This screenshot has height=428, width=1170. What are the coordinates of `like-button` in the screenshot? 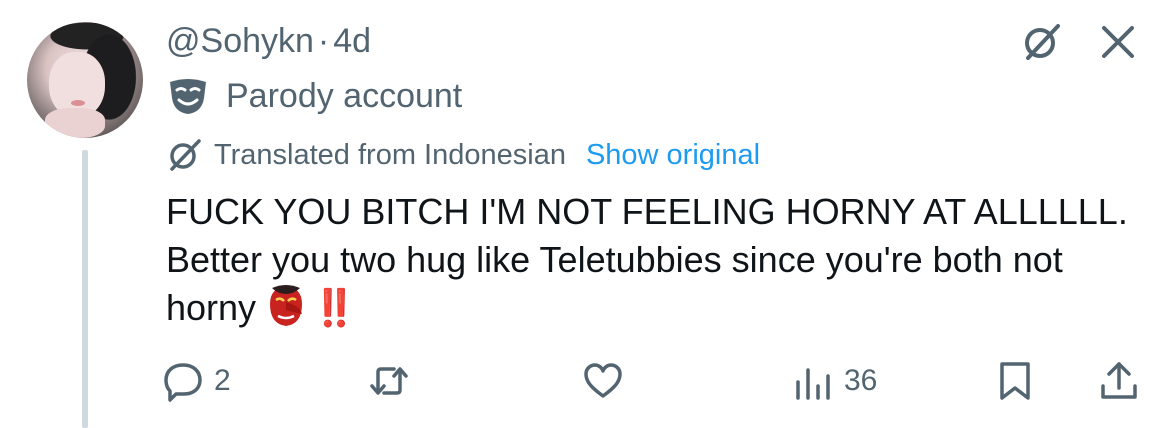 It's located at (603, 381).